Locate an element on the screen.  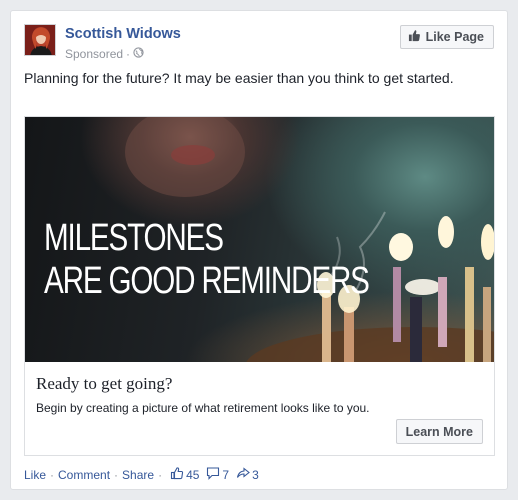
shares-count-value: 3 is located at coordinates (255, 474).